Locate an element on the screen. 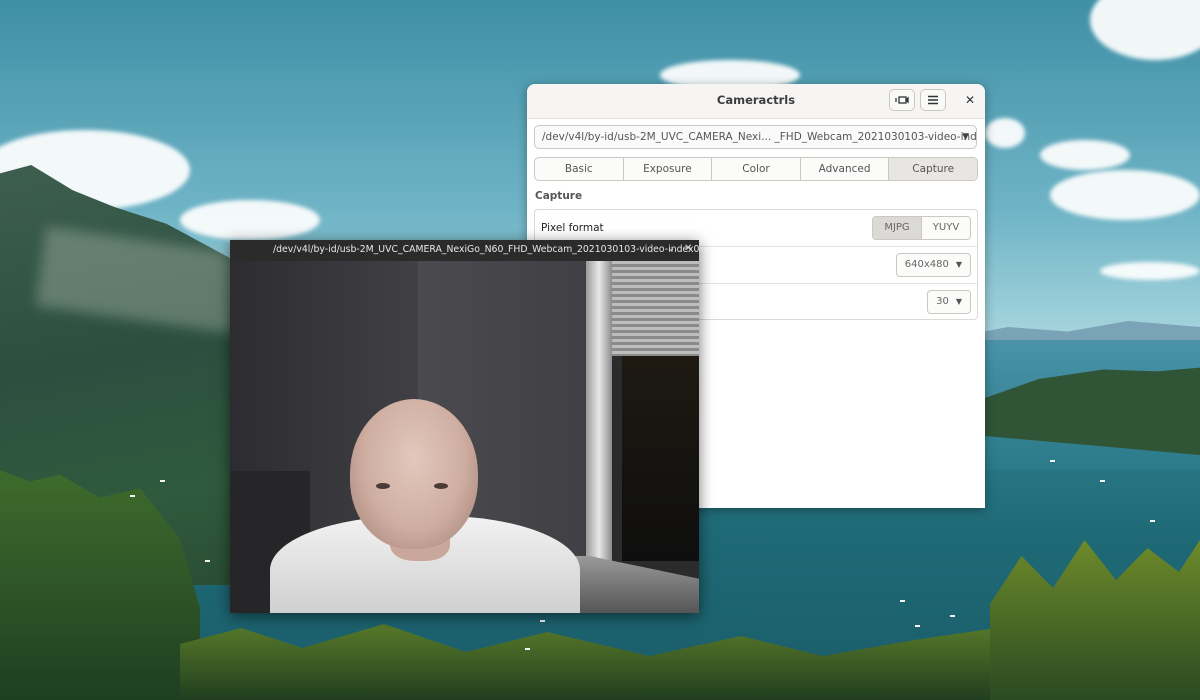  minimize-button: ⌄ is located at coordinates (671, 248).